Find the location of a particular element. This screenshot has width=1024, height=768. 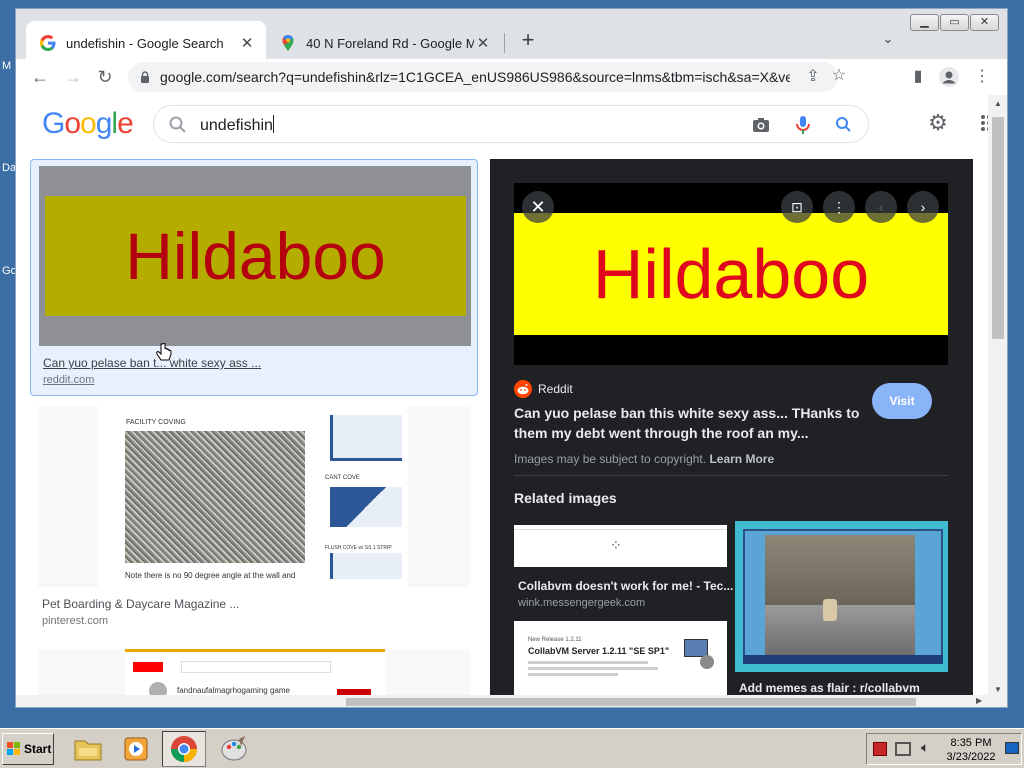

clock-date: 3/23/2022 is located at coordinates (971, 757).